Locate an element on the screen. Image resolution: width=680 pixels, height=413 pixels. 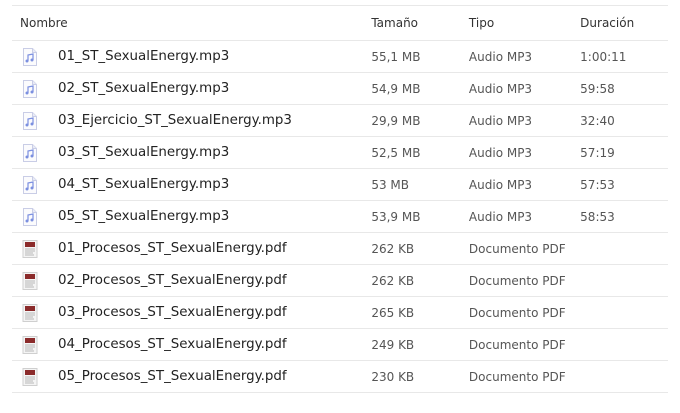
file-name-cell: 02_Procesos_ST_SexualEnergy.pdf is located at coordinates (191, 280).